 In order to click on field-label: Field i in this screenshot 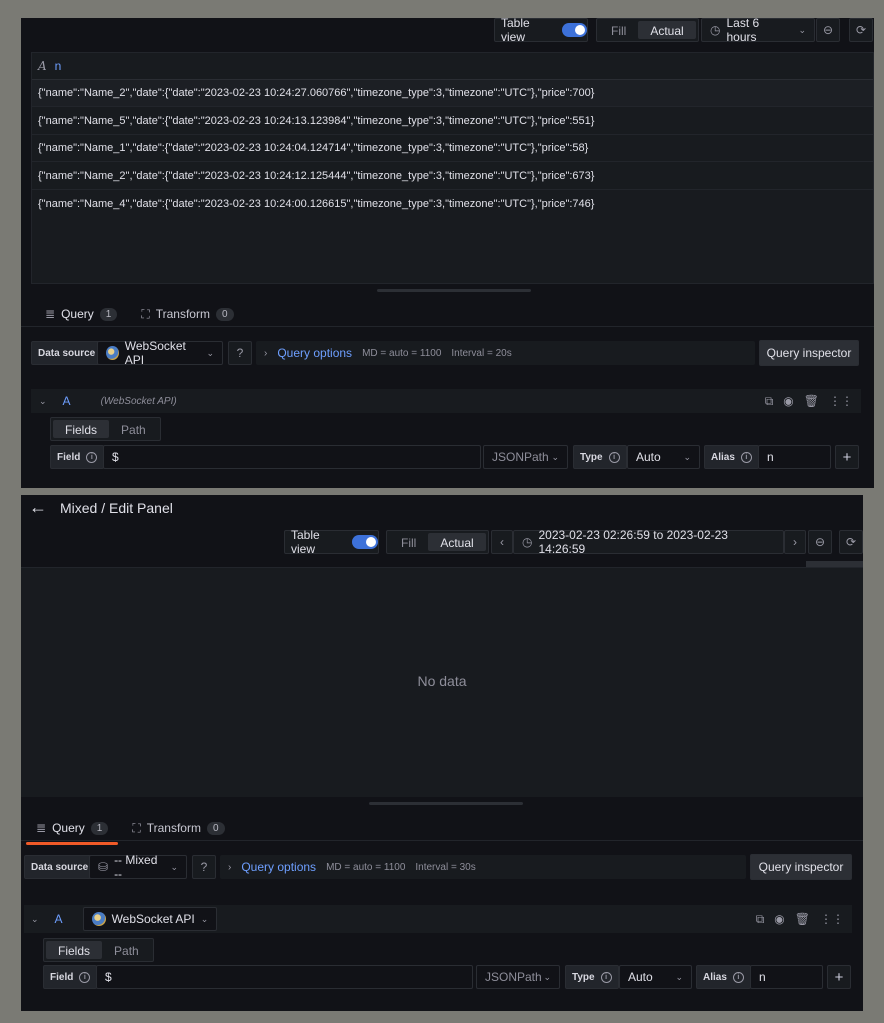, I will do `click(70, 977)`.